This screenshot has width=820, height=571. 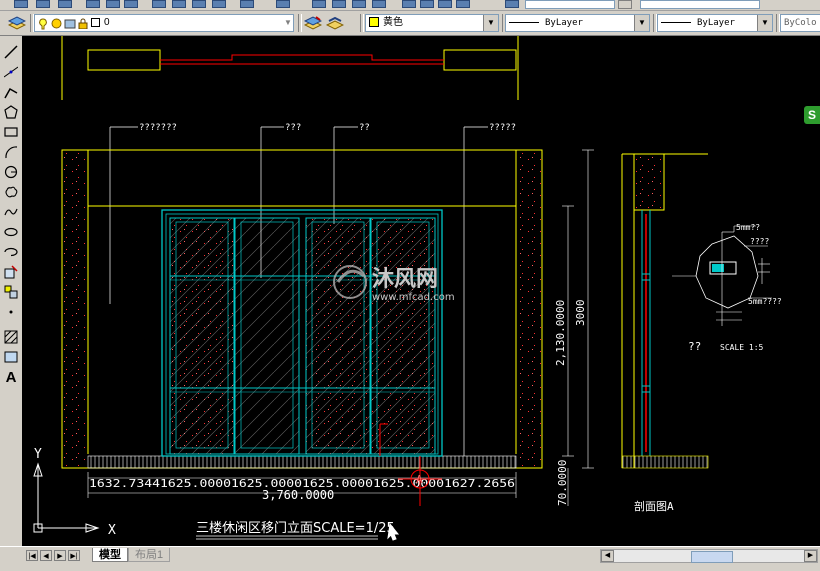 What do you see at coordinates (293, 128) in the screenshot?
I see `leader-label-2: ???` at bounding box center [293, 128].